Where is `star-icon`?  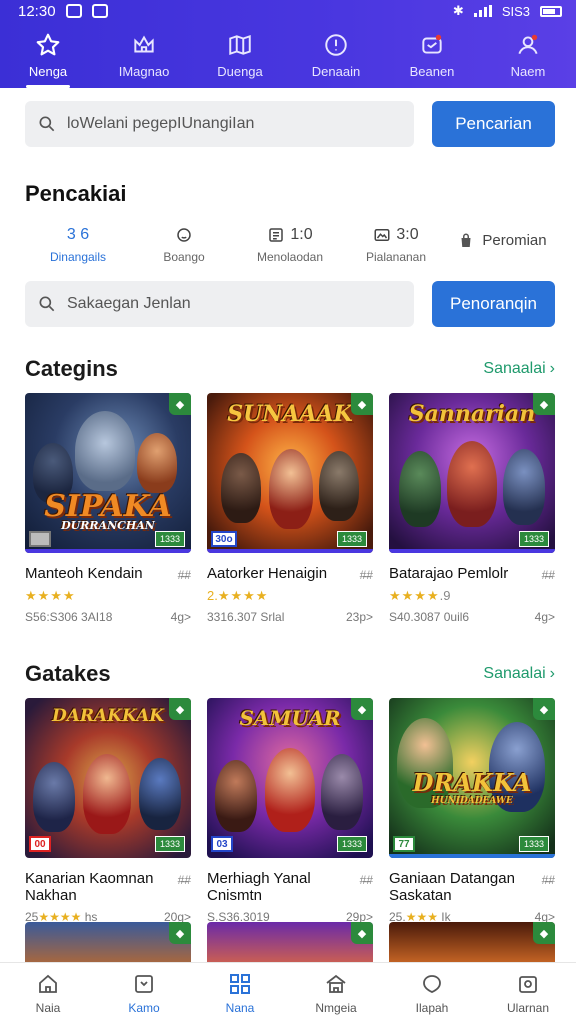 star-icon is located at coordinates (48, 44).